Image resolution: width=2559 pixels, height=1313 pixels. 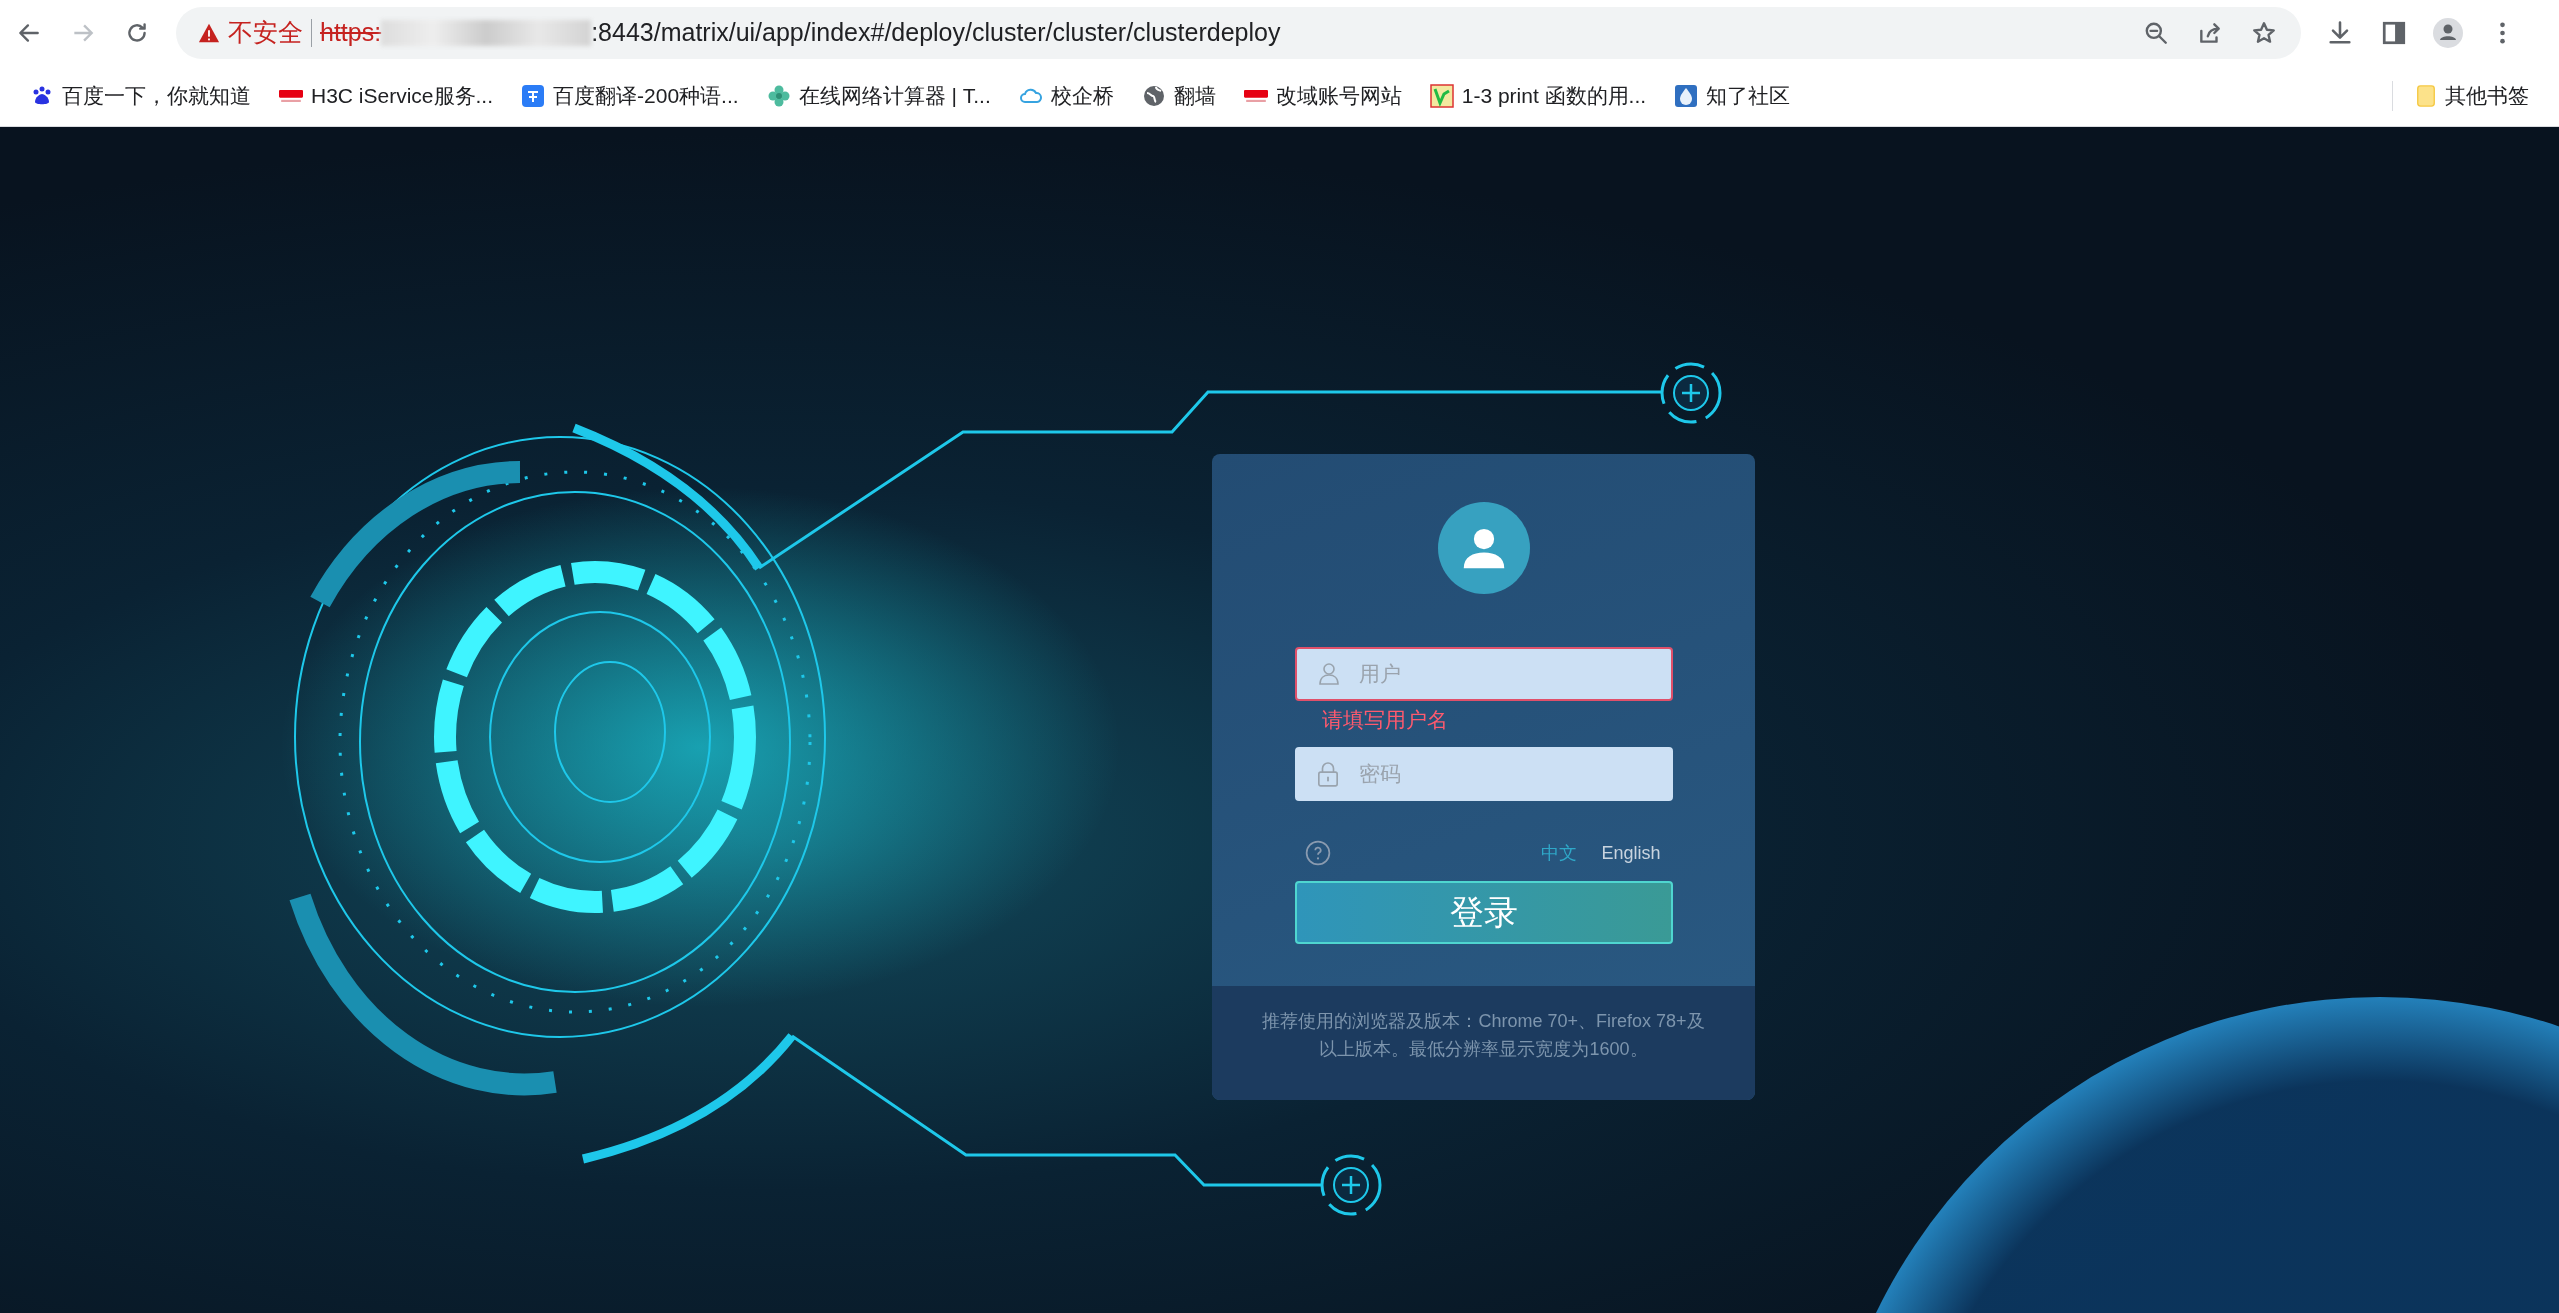 What do you see at coordinates (1732, 95) in the screenshot?
I see `bookmark-item: 知了社区` at bounding box center [1732, 95].